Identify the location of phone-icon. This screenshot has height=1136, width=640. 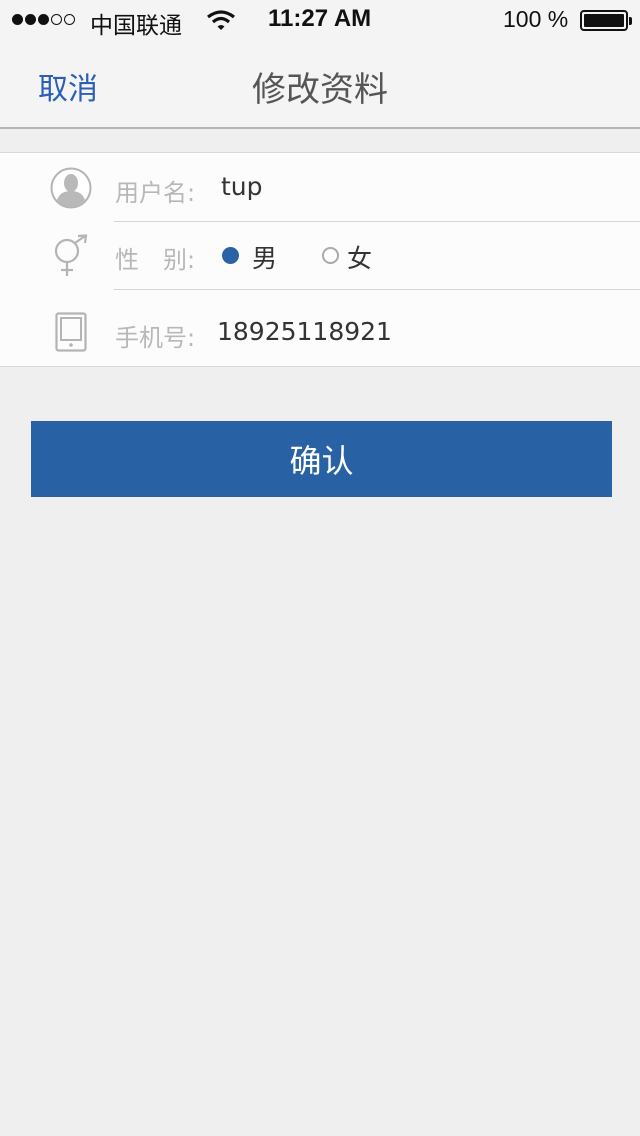
(71, 334).